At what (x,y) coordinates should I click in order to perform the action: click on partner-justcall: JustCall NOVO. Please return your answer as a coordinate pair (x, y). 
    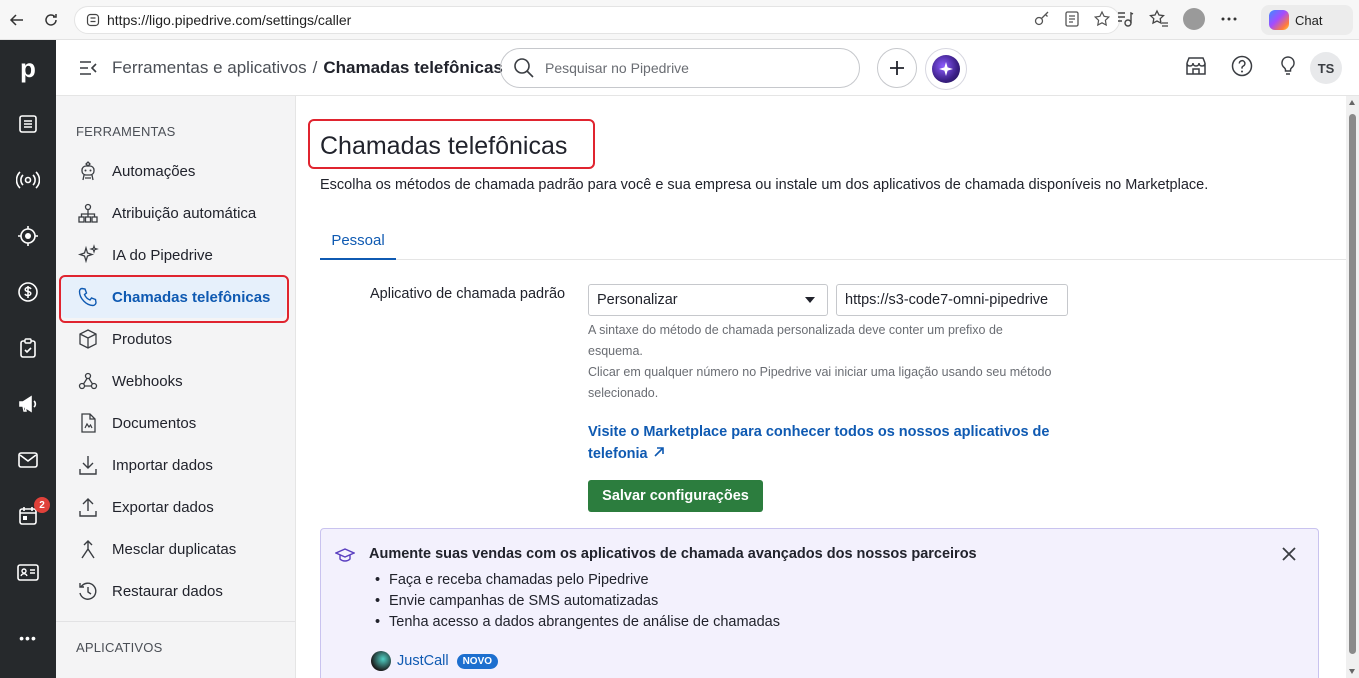
    Looking at the image, I should click on (435, 661).